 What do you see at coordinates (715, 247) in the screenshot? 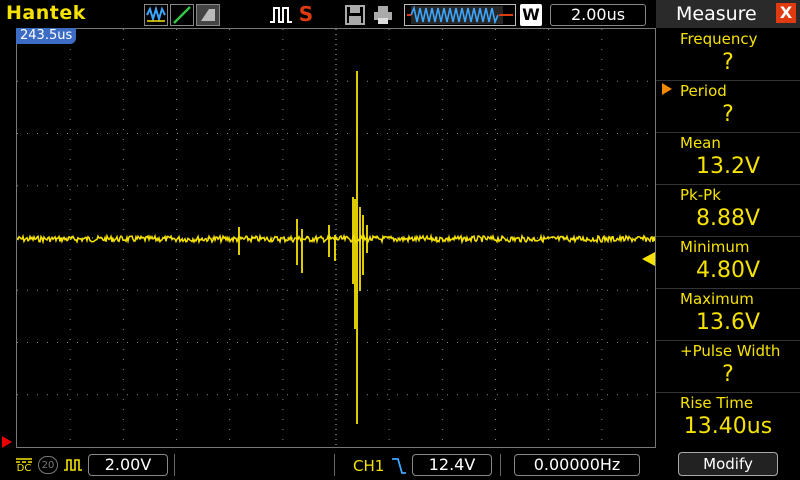
I see `measure-label: Minimum` at bounding box center [715, 247].